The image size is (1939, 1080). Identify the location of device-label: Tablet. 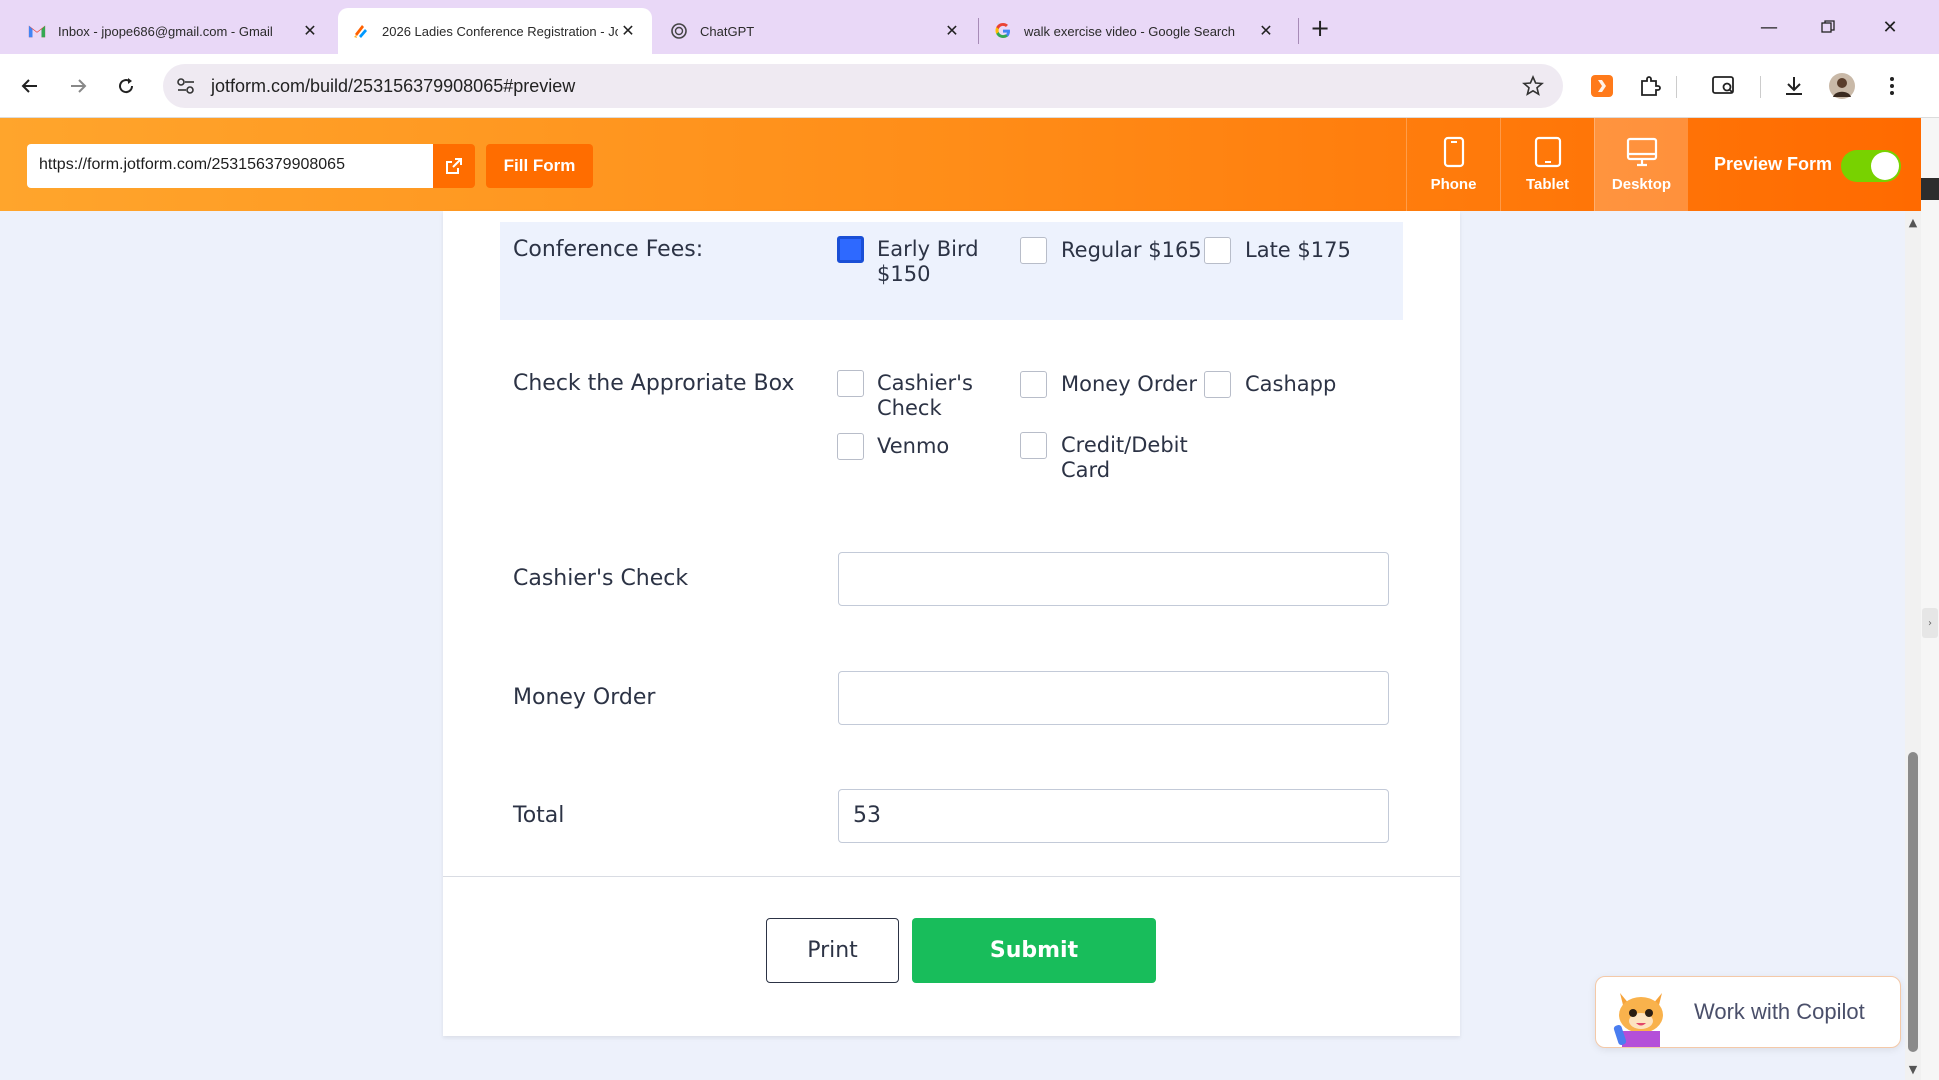
(1547, 184).